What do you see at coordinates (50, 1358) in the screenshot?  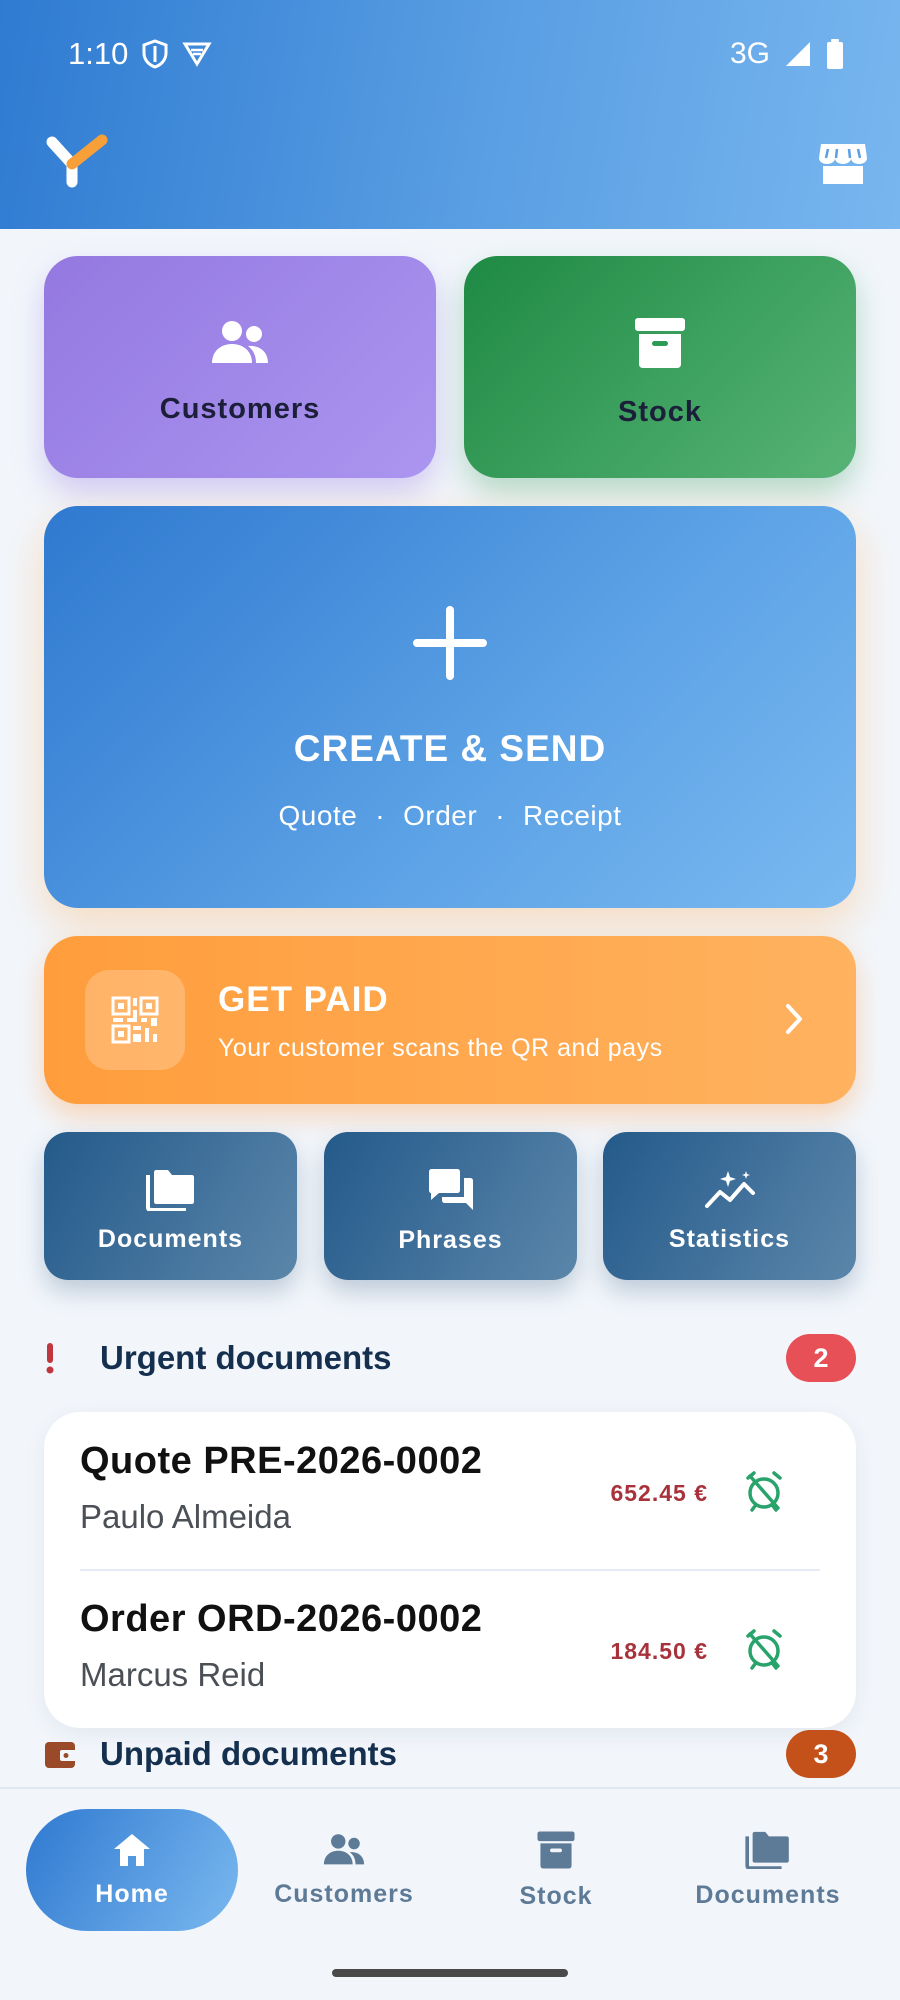 I see `exclamation-icon` at bounding box center [50, 1358].